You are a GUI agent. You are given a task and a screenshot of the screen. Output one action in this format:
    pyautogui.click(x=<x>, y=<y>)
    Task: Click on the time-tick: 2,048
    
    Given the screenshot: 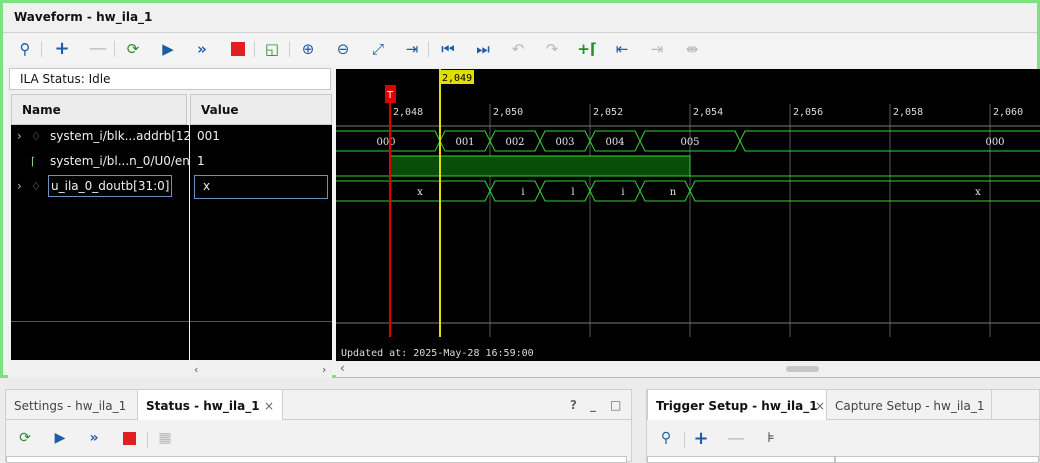 What is the action you would take?
    pyautogui.click(x=408, y=112)
    